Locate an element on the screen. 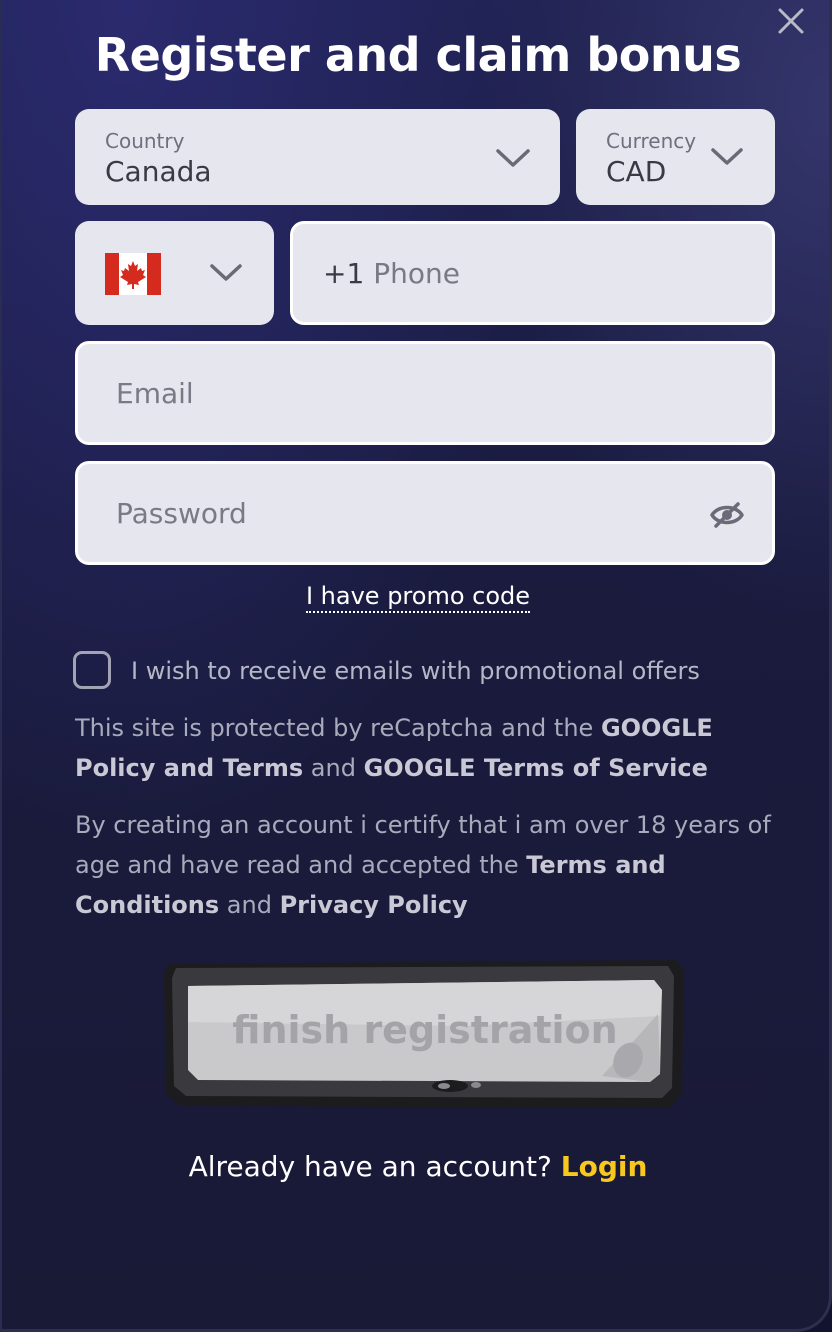 The height and width of the screenshot is (1332, 832). phone-input-text: +1 Phone is located at coordinates (391, 273).